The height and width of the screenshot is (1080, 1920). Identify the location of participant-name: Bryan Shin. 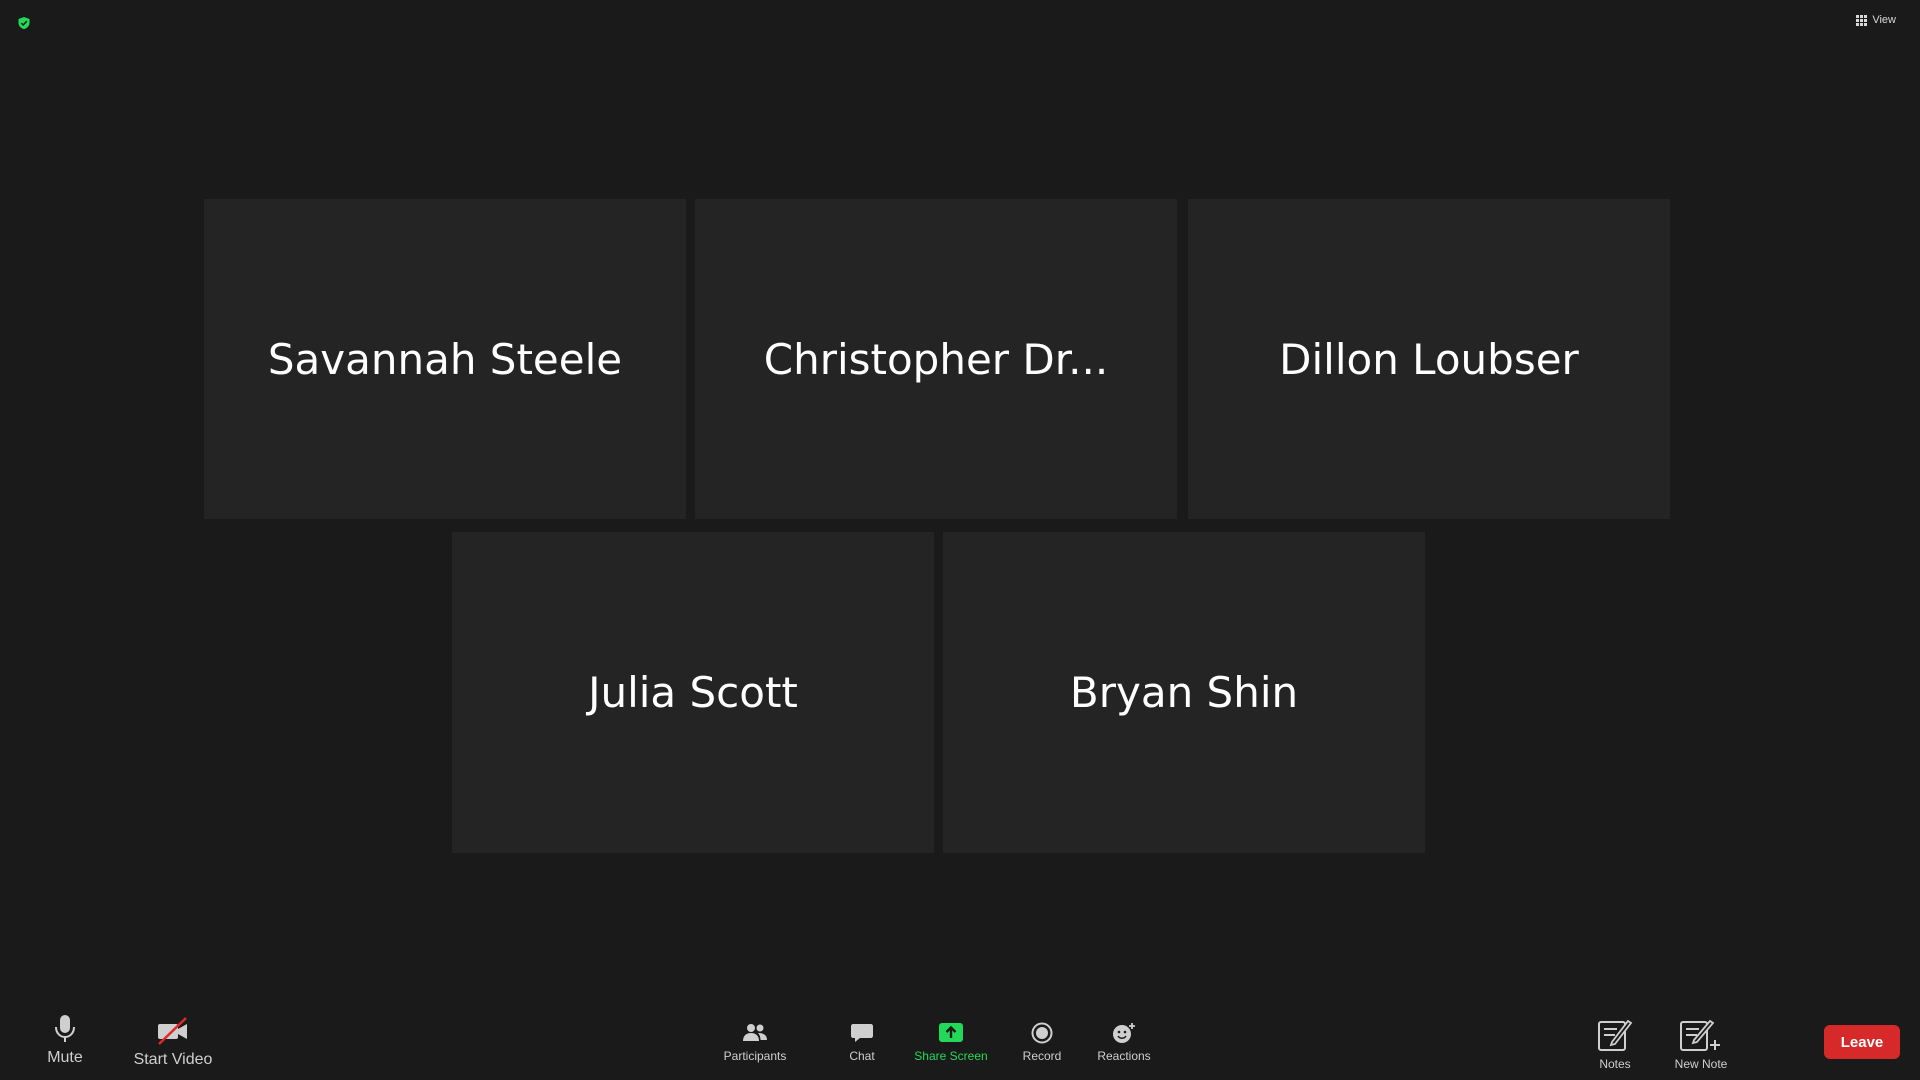
(1184, 692).